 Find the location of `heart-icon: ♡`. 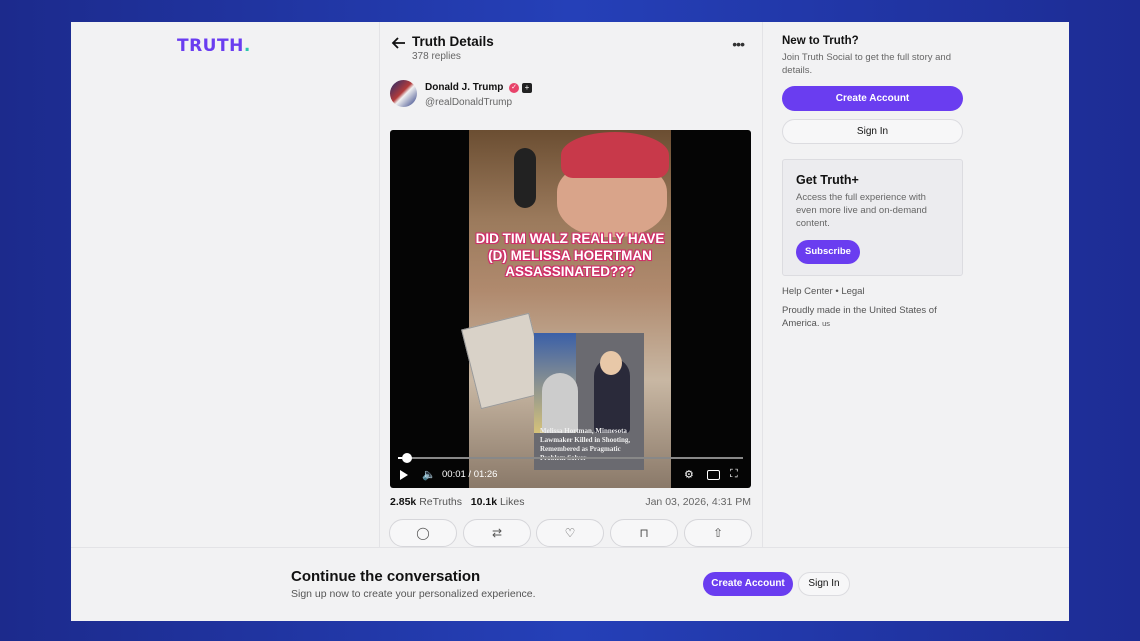

heart-icon: ♡ is located at coordinates (570, 533).